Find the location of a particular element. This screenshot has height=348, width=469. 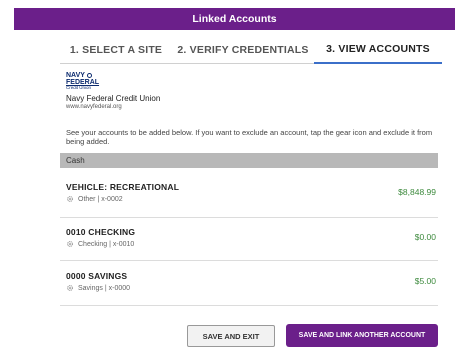

step-verify-credentials: 2. VERIFY CREDENTIALS is located at coordinates (243, 50).